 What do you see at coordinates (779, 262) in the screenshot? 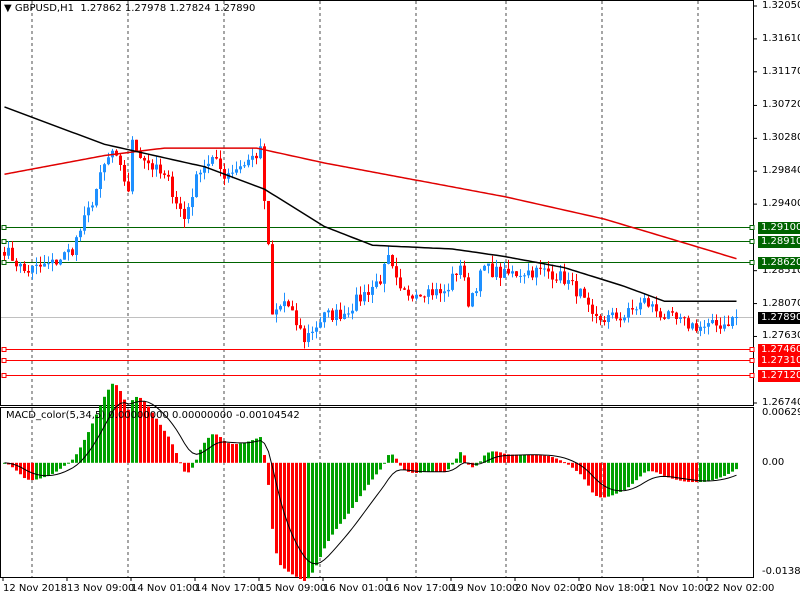
I see `level-price-label: 1.28620` at bounding box center [779, 262].